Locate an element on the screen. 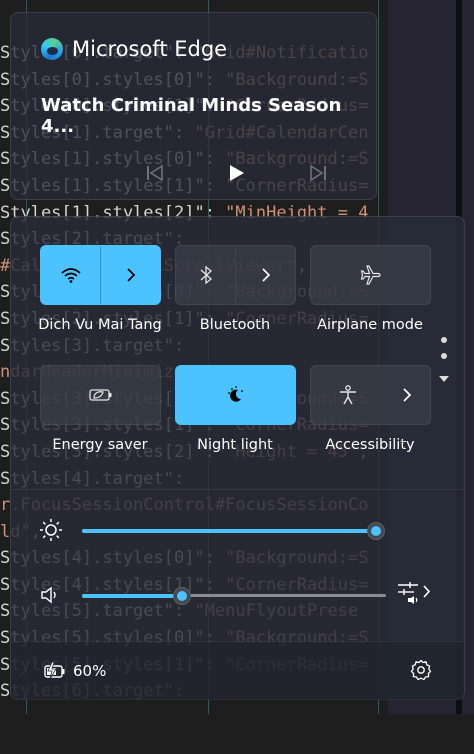 The width and height of the screenshot is (474, 754). night-light-tile is located at coordinates (235, 395).